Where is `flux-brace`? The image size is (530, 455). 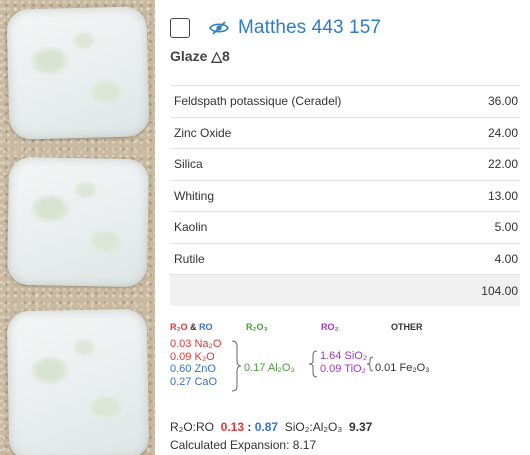 flux-brace is located at coordinates (236, 366).